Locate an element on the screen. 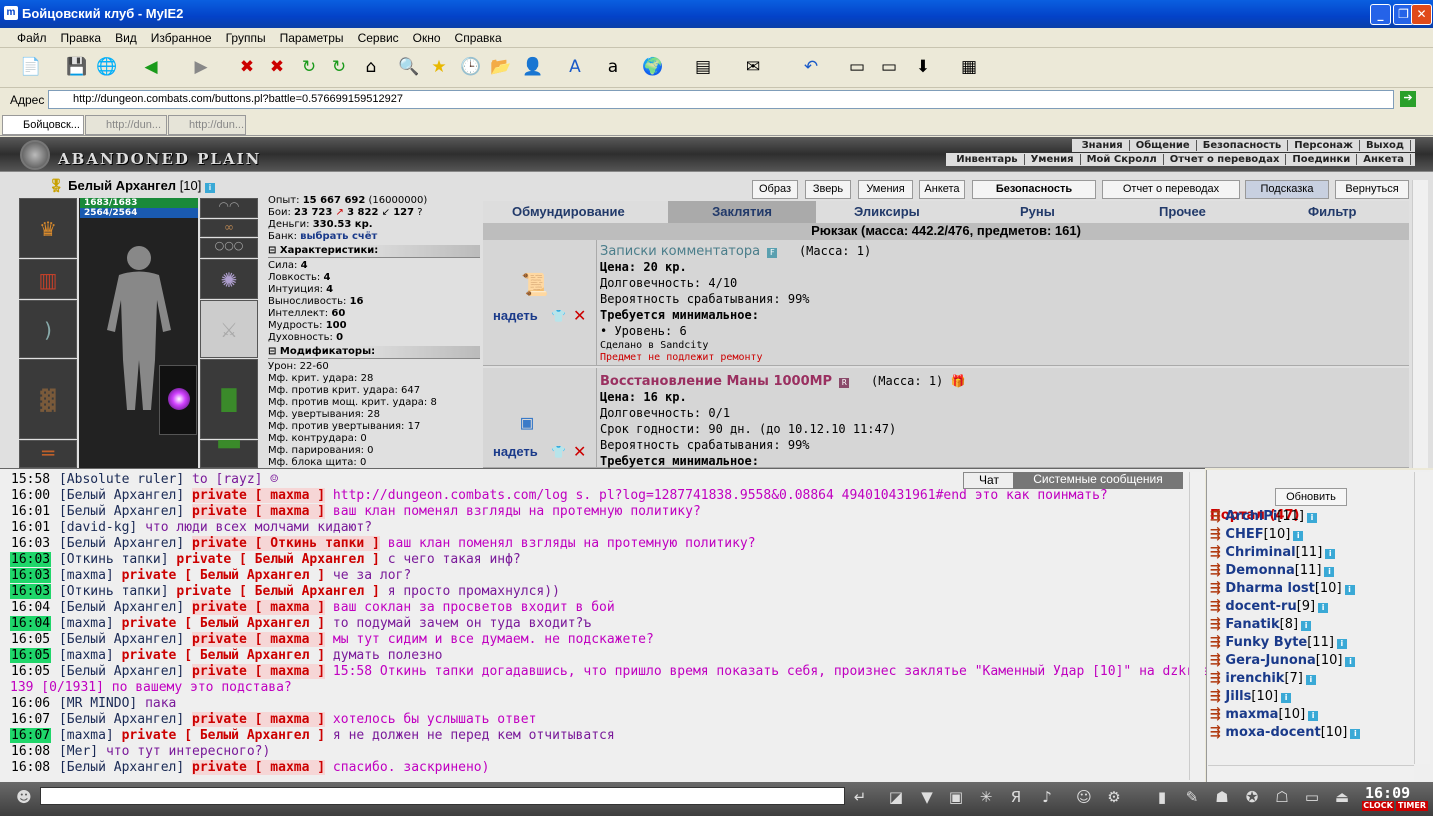  tab-runes: Руны is located at coordinates (1037, 211).